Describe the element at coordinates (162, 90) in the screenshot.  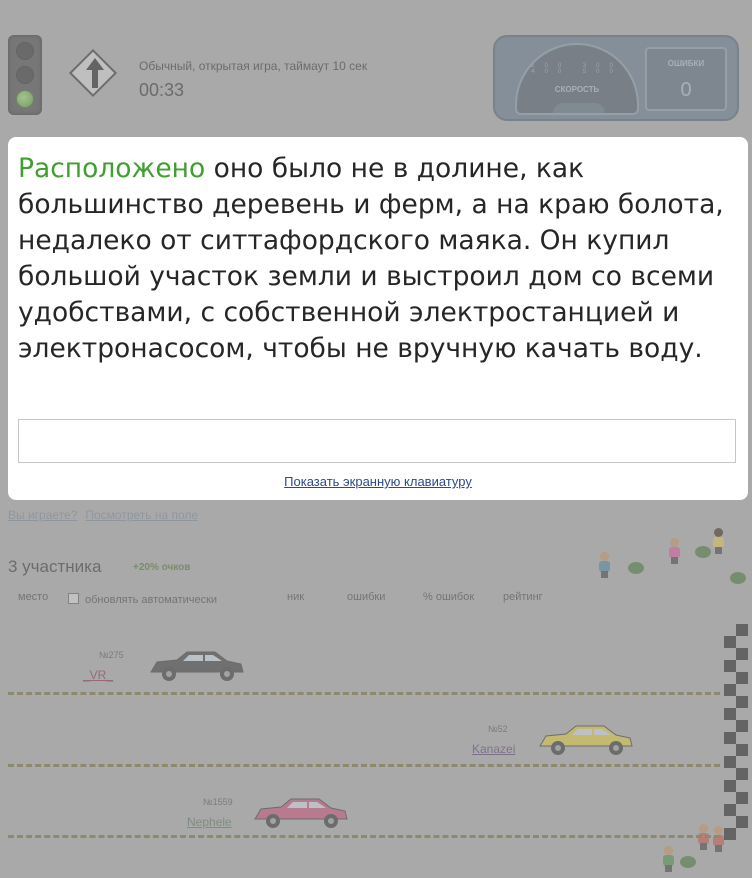
I see `game-timer: 00:33` at that location.